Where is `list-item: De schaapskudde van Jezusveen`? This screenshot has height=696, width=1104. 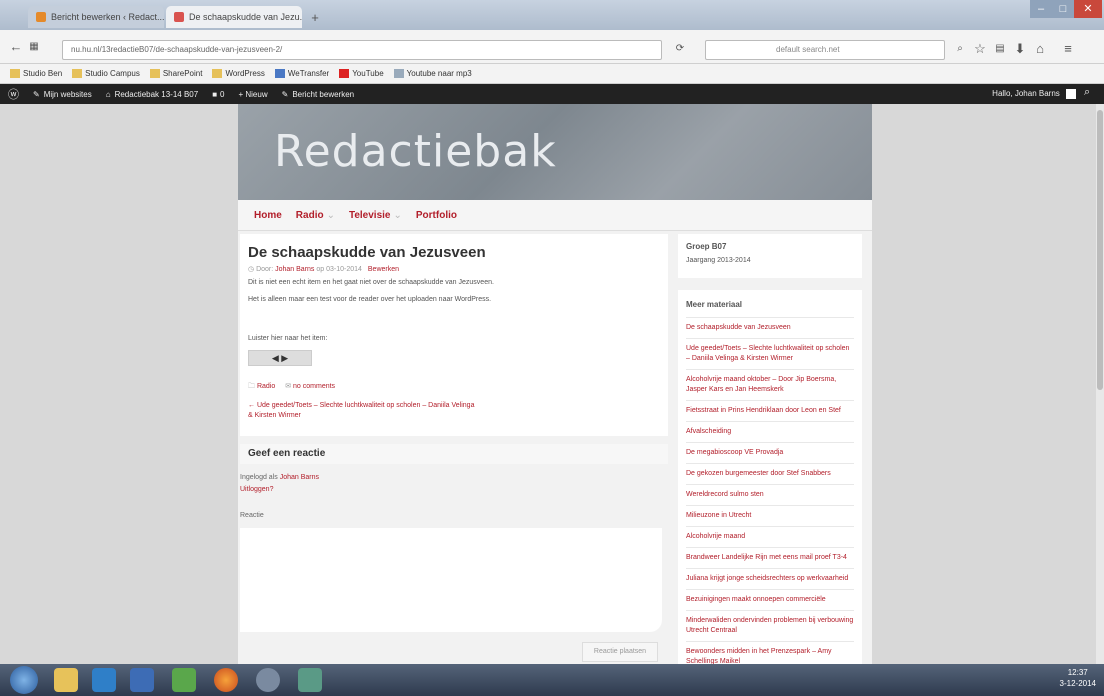 list-item: De schaapskudde van Jezusveen is located at coordinates (770, 328).